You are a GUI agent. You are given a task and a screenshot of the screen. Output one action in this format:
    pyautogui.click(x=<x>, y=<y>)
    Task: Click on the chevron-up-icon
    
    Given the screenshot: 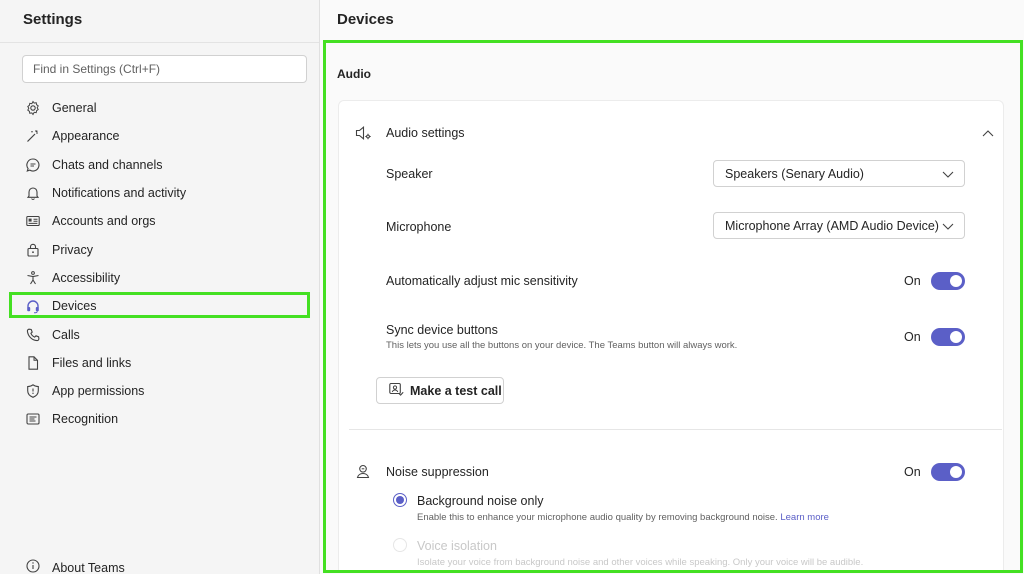 What is the action you would take?
    pyautogui.click(x=988, y=134)
    